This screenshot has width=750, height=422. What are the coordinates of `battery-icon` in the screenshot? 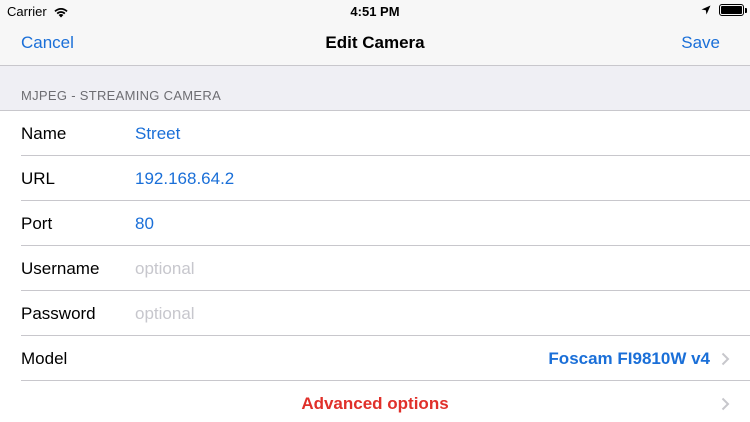 It's located at (733, 10).